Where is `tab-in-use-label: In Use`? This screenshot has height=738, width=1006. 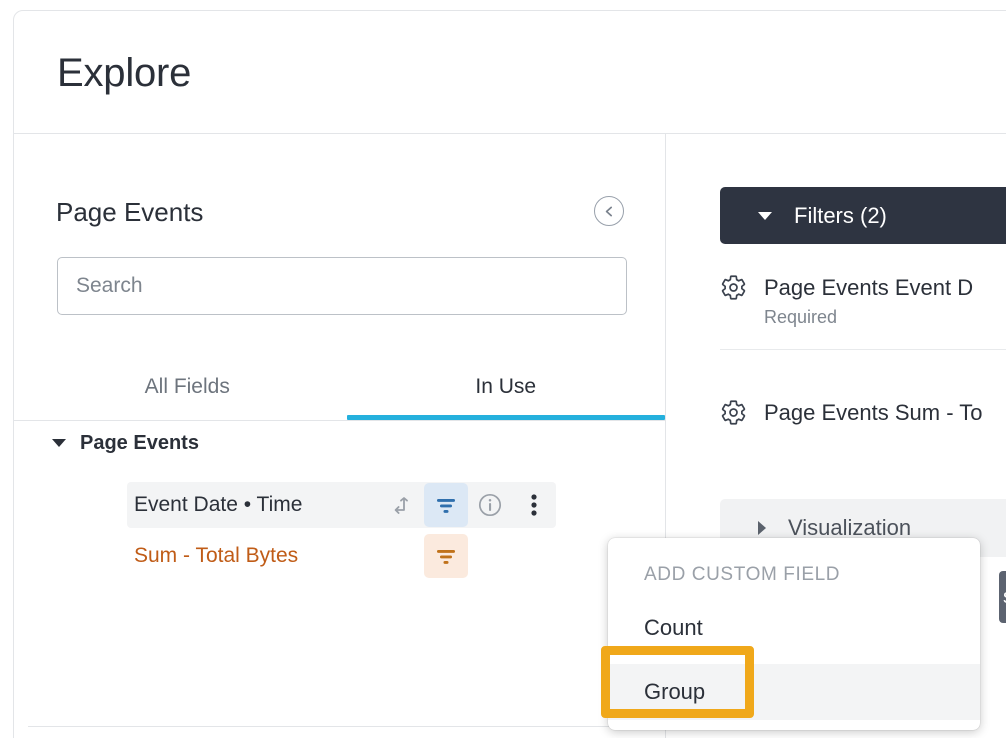 tab-in-use-label: In Use is located at coordinates (506, 386).